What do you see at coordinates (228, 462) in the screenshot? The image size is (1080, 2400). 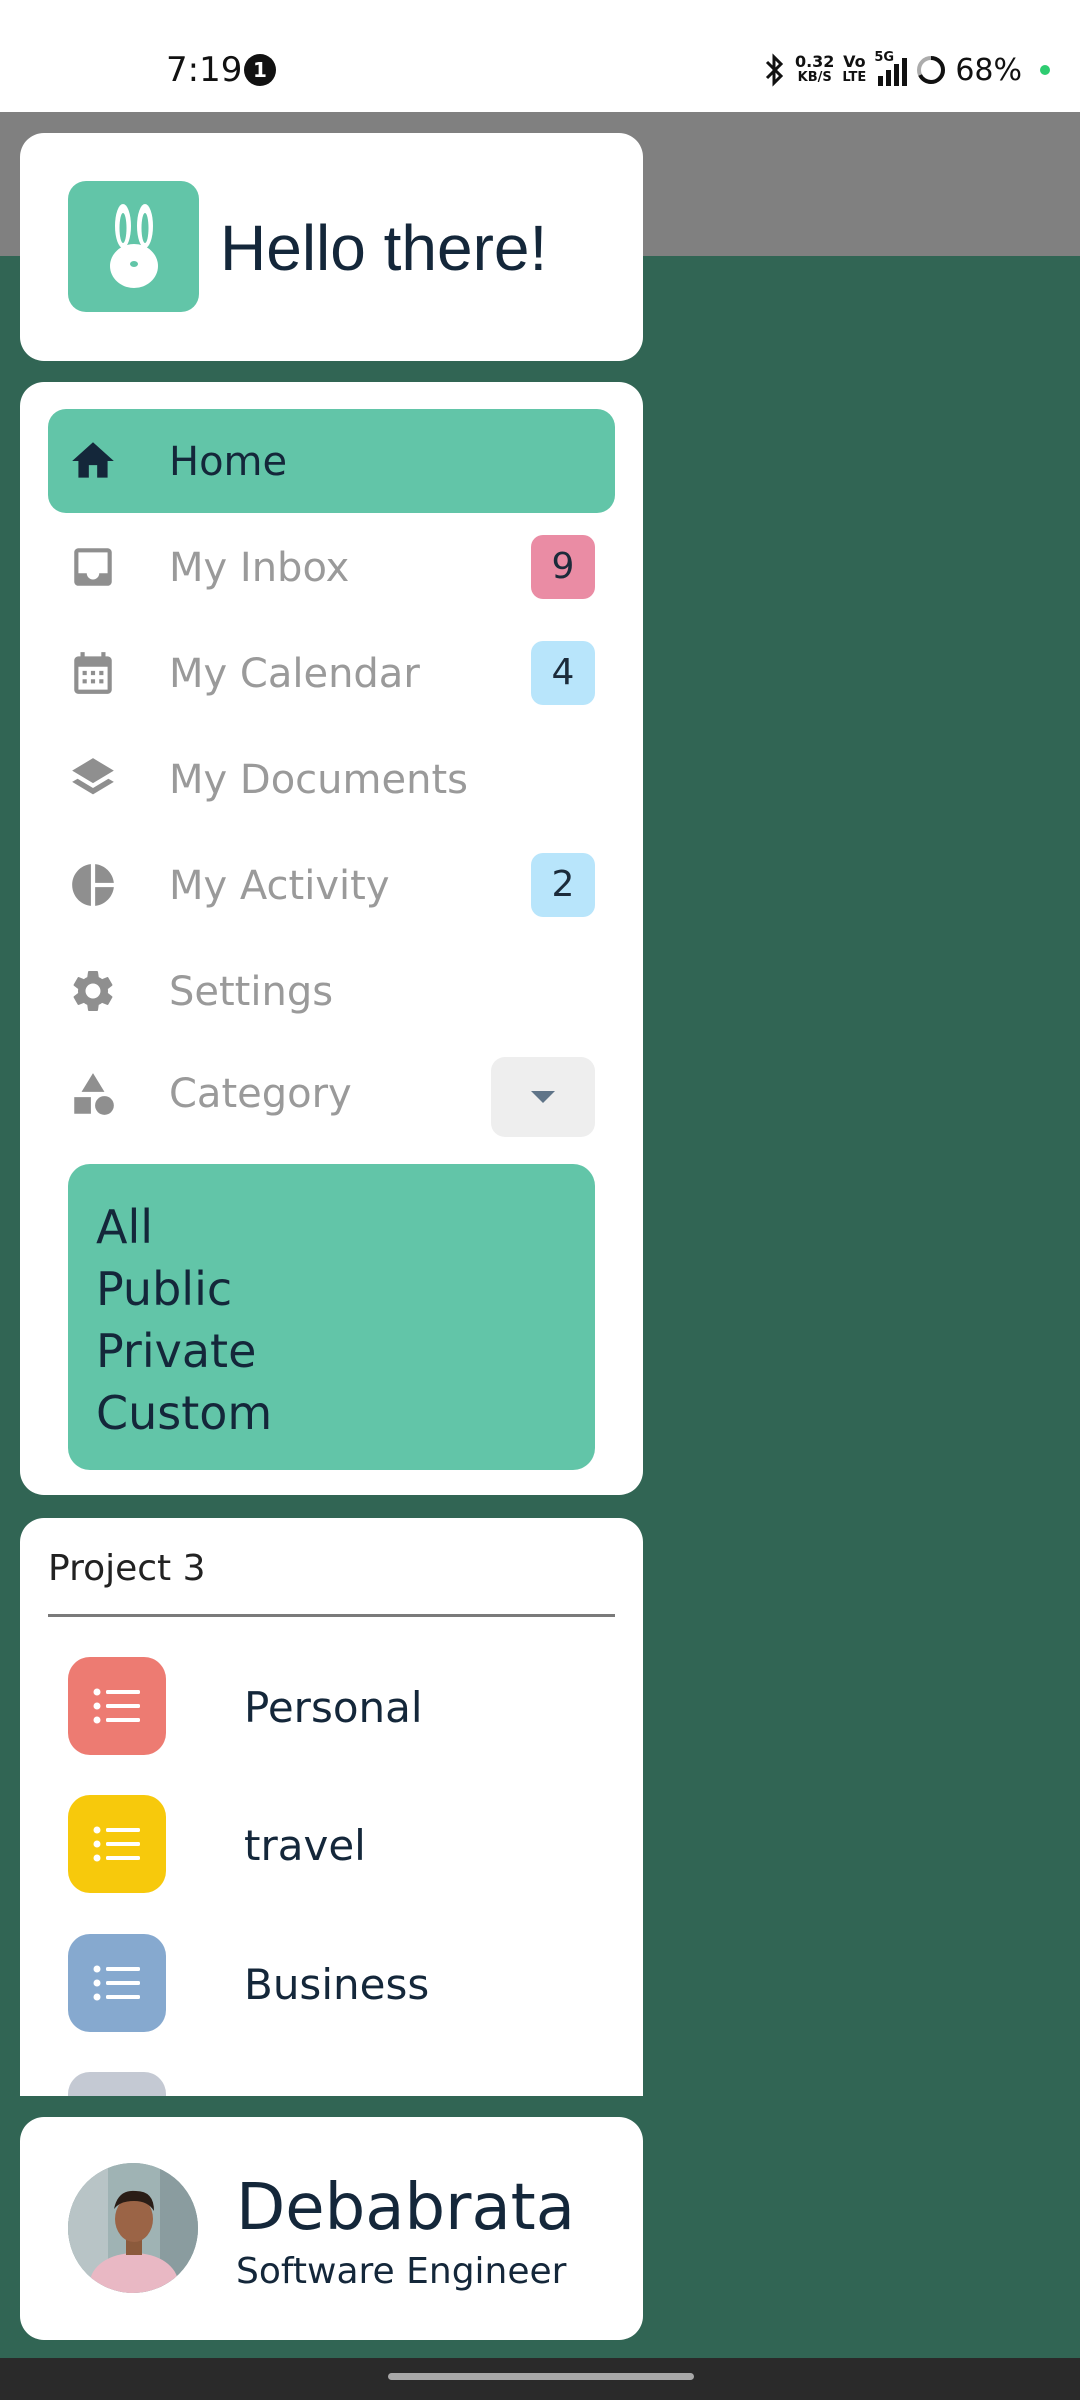 I see `nav-item-label: Home` at bounding box center [228, 462].